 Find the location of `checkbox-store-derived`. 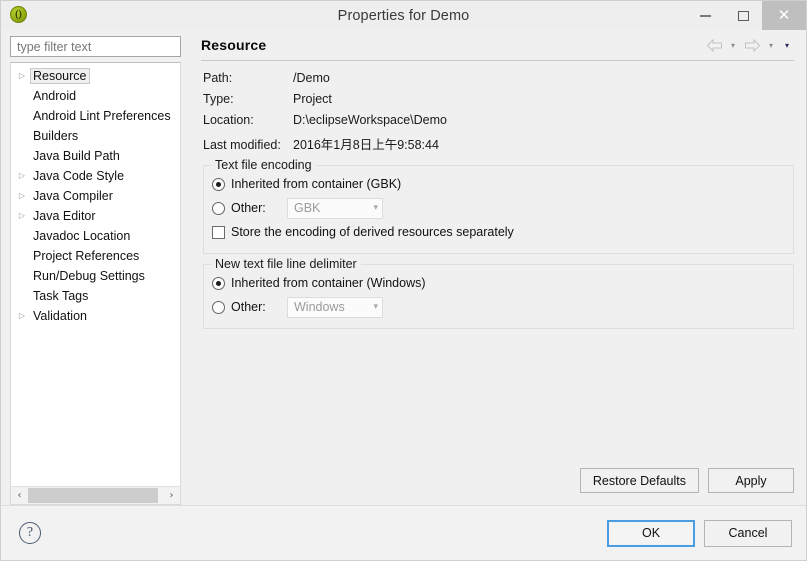

checkbox-store-derived is located at coordinates (218, 232).